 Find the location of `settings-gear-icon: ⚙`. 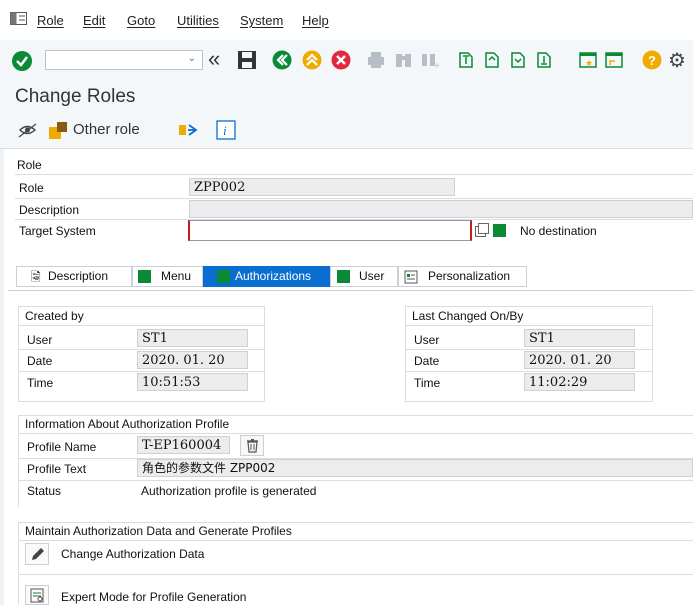

settings-gear-icon: ⚙ is located at coordinates (677, 60).